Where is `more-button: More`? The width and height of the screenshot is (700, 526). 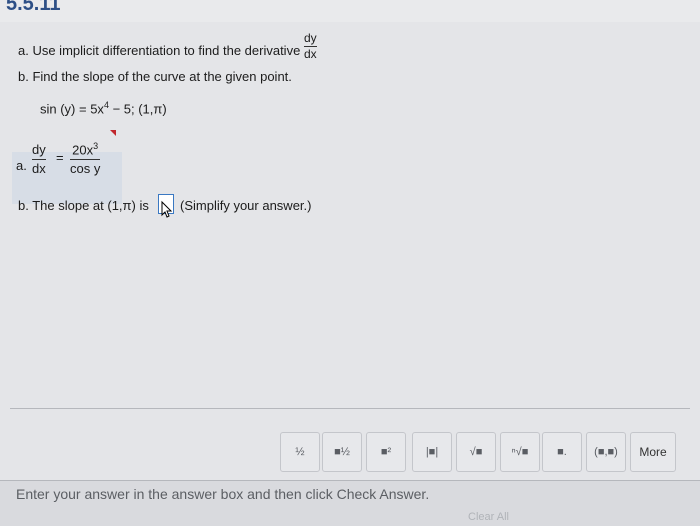
more-button: More is located at coordinates (653, 452).